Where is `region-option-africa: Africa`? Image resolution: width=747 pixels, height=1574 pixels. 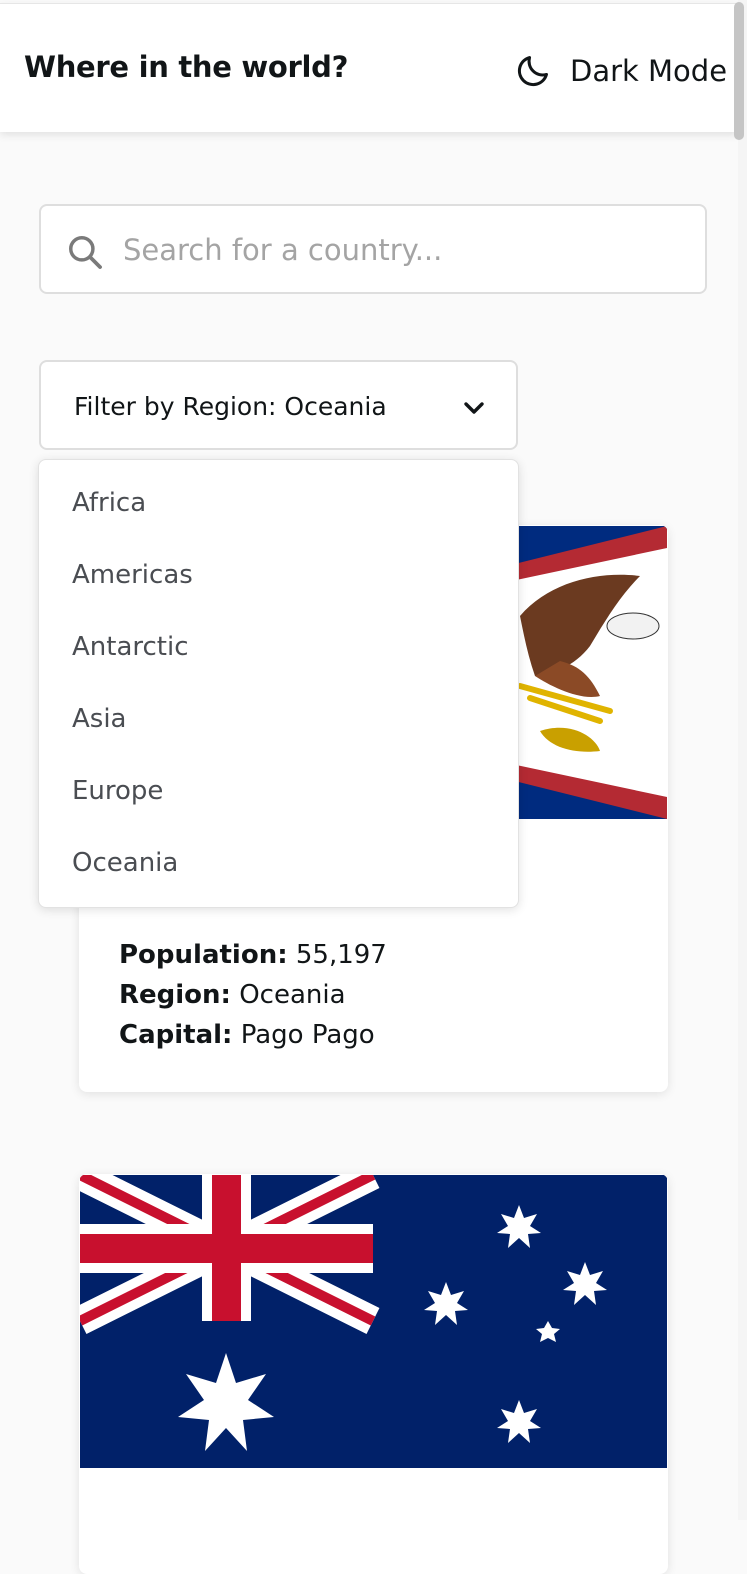
region-option-africa: Africa is located at coordinates (109, 508).